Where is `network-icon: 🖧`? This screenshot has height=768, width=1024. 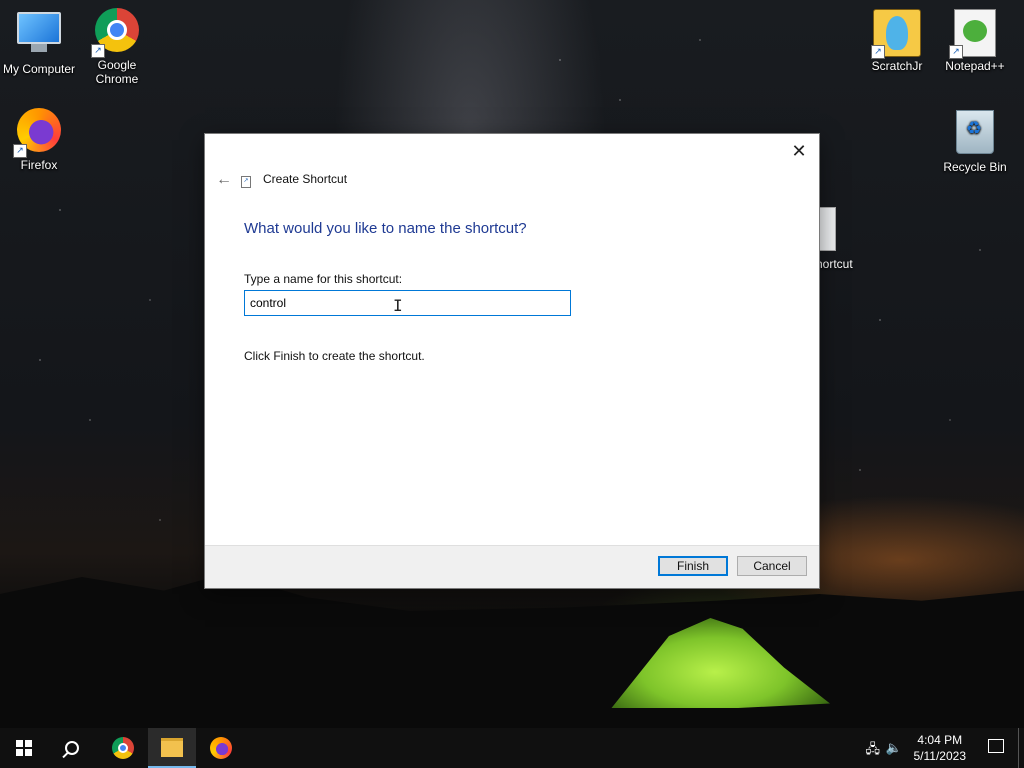 network-icon: 🖧 is located at coordinates (873, 751).